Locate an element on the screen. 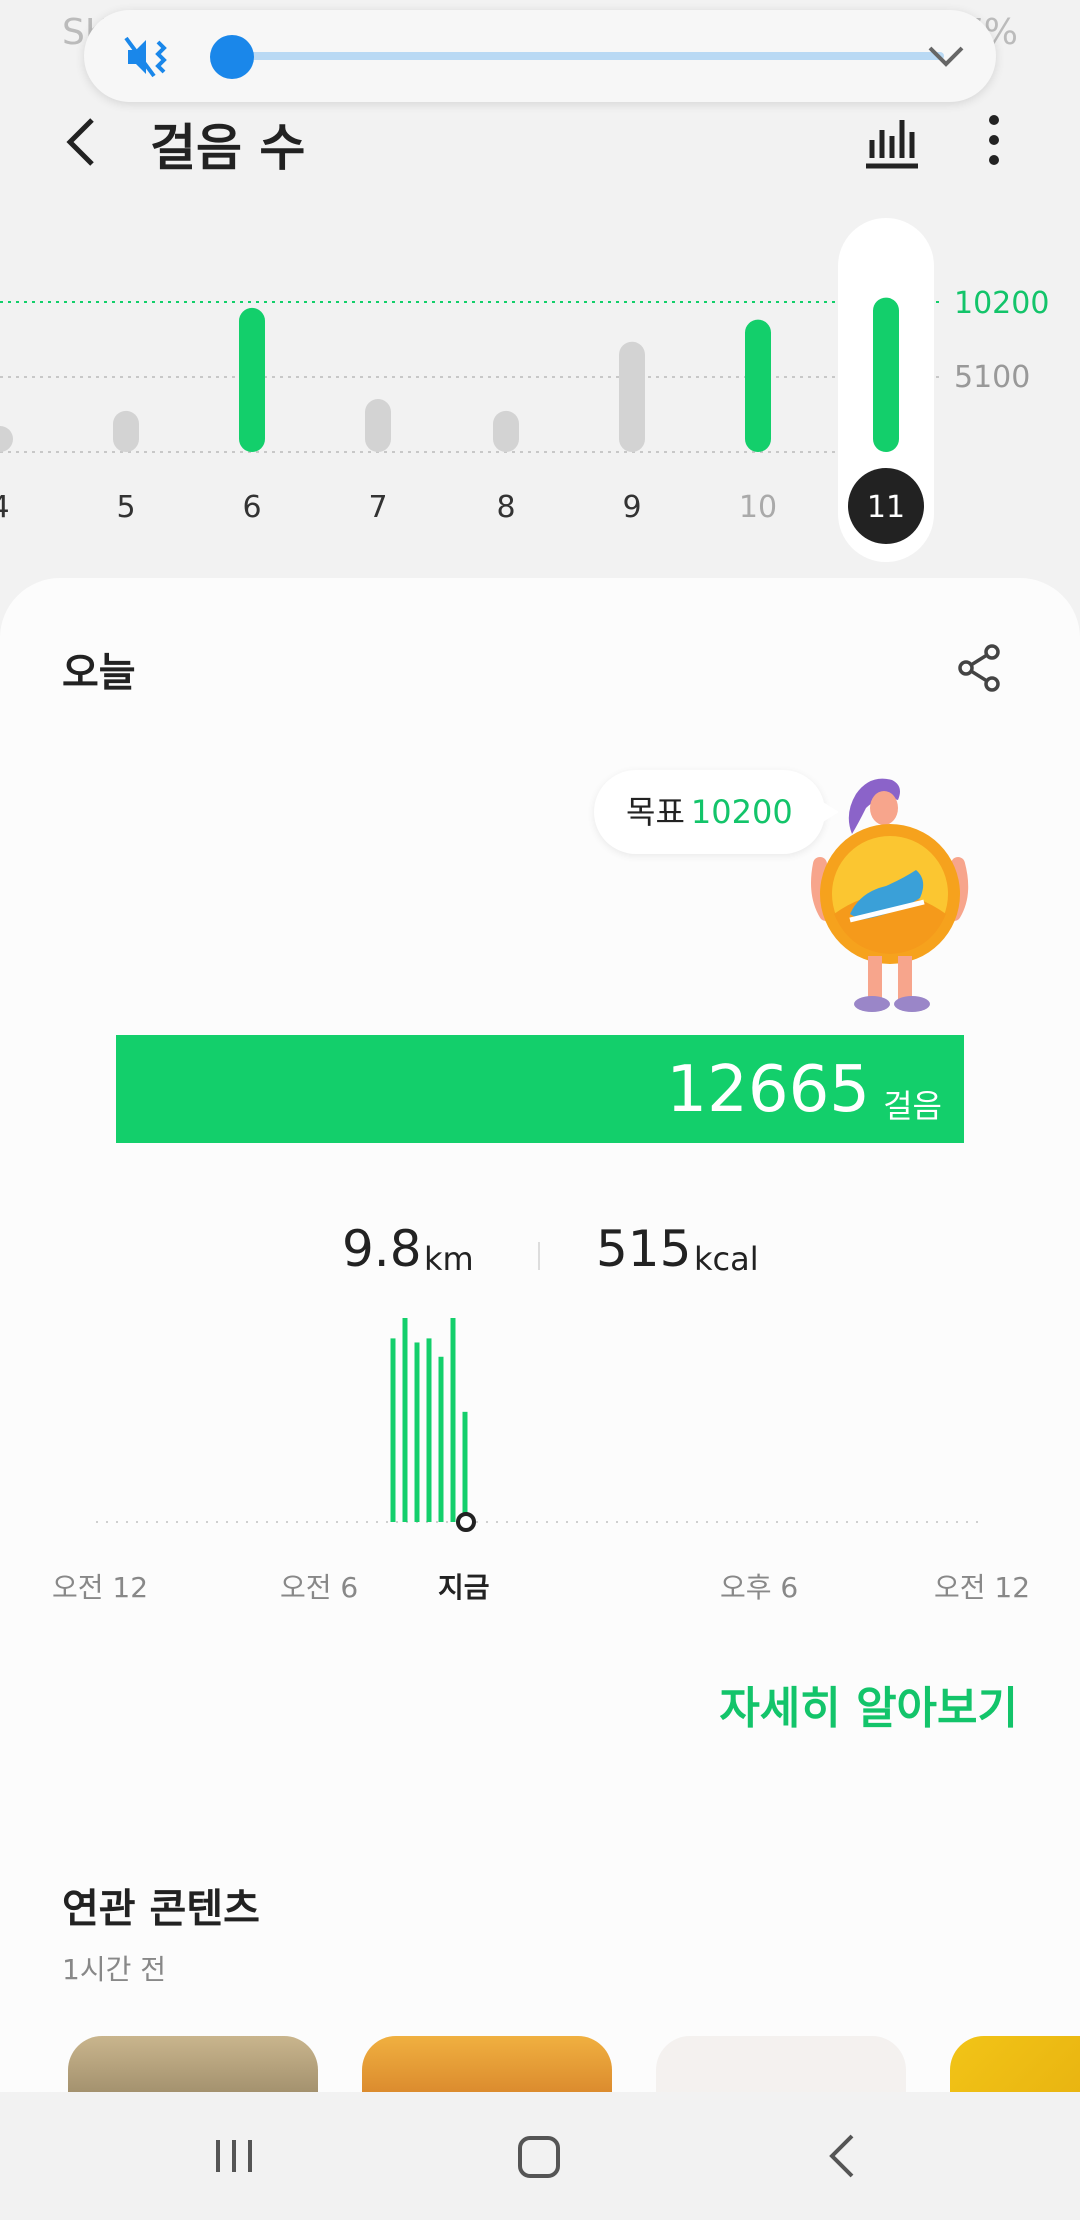 The image size is (1080, 2220). steps-unit: 걸음 is located at coordinates (912, 1106).